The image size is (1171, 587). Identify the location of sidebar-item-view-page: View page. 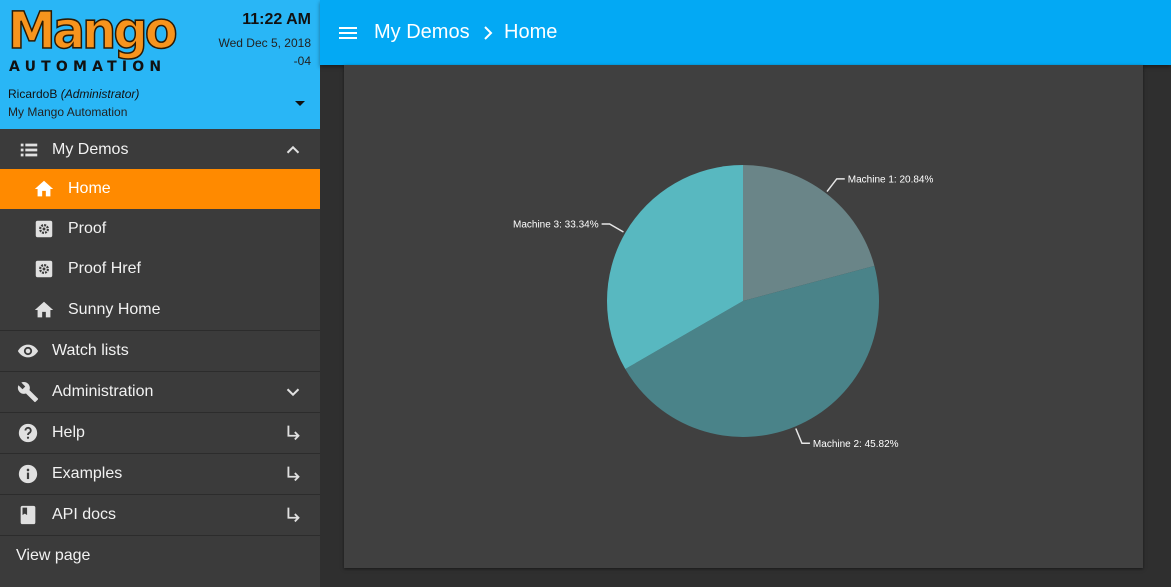
(160, 555).